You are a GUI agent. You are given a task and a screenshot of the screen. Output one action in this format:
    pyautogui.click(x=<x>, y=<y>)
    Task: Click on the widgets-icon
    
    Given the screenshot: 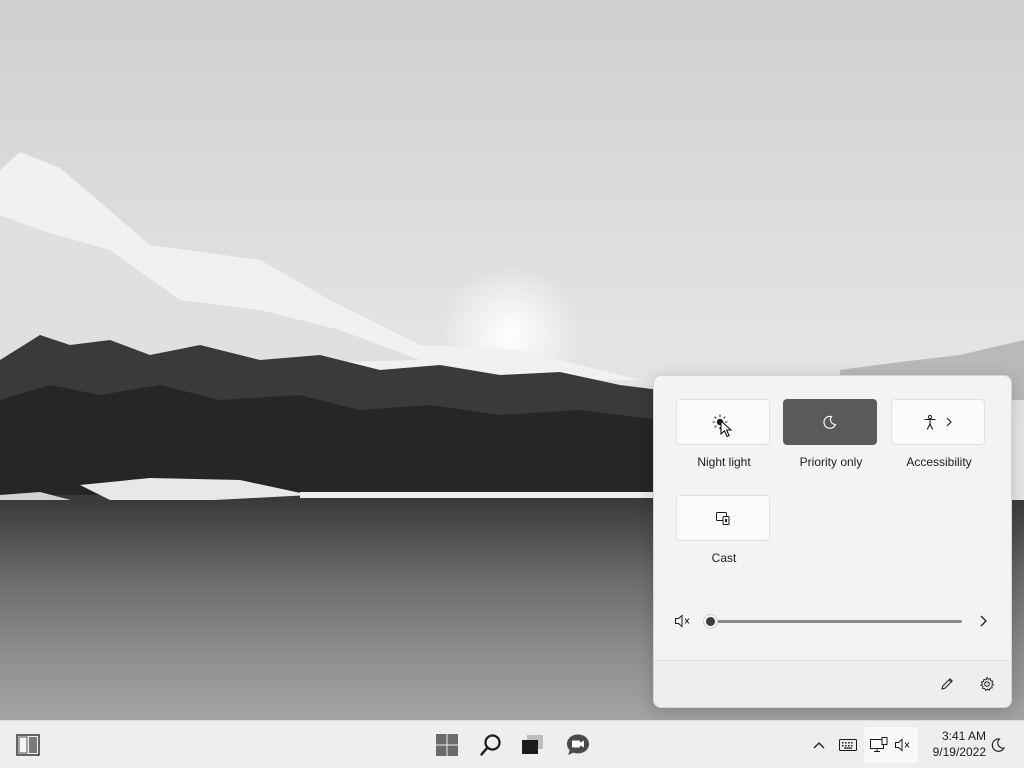 What is the action you would take?
    pyautogui.click(x=28, y=745)
    